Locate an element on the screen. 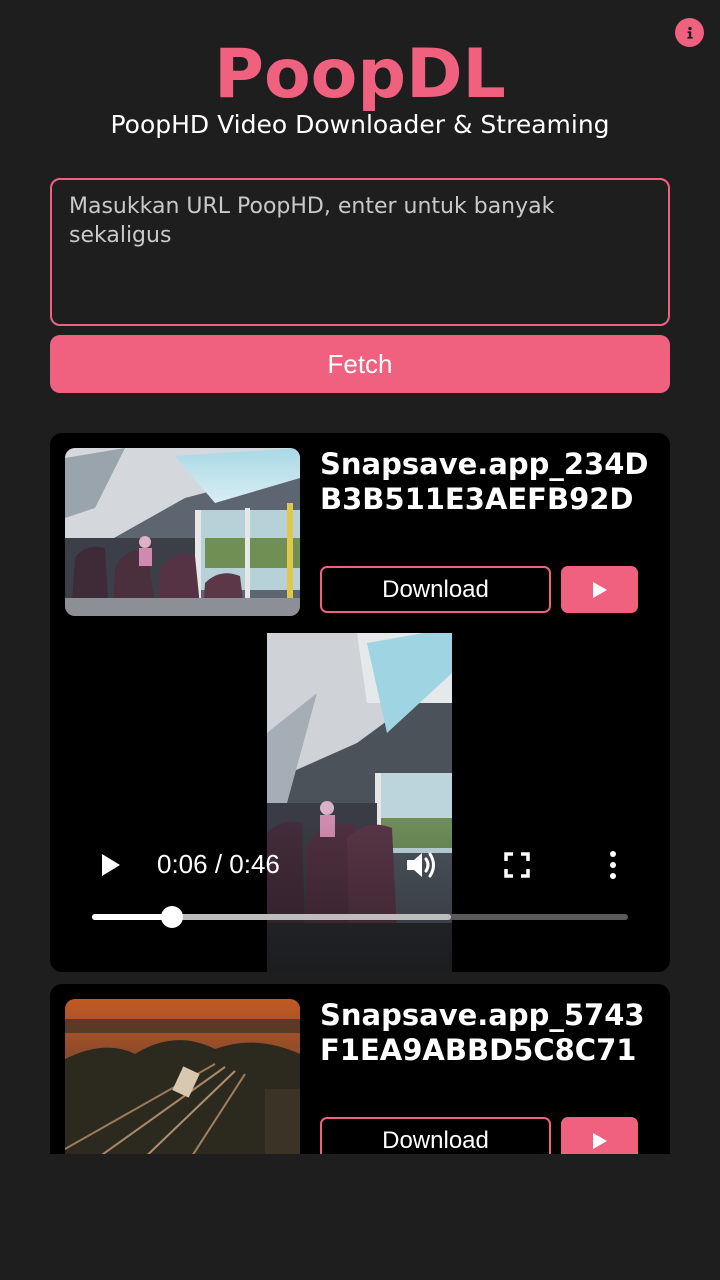 Image resolution: width=720 pixels, height=1280 pixels. more-vert-icon is located at coordinates (613, 865).